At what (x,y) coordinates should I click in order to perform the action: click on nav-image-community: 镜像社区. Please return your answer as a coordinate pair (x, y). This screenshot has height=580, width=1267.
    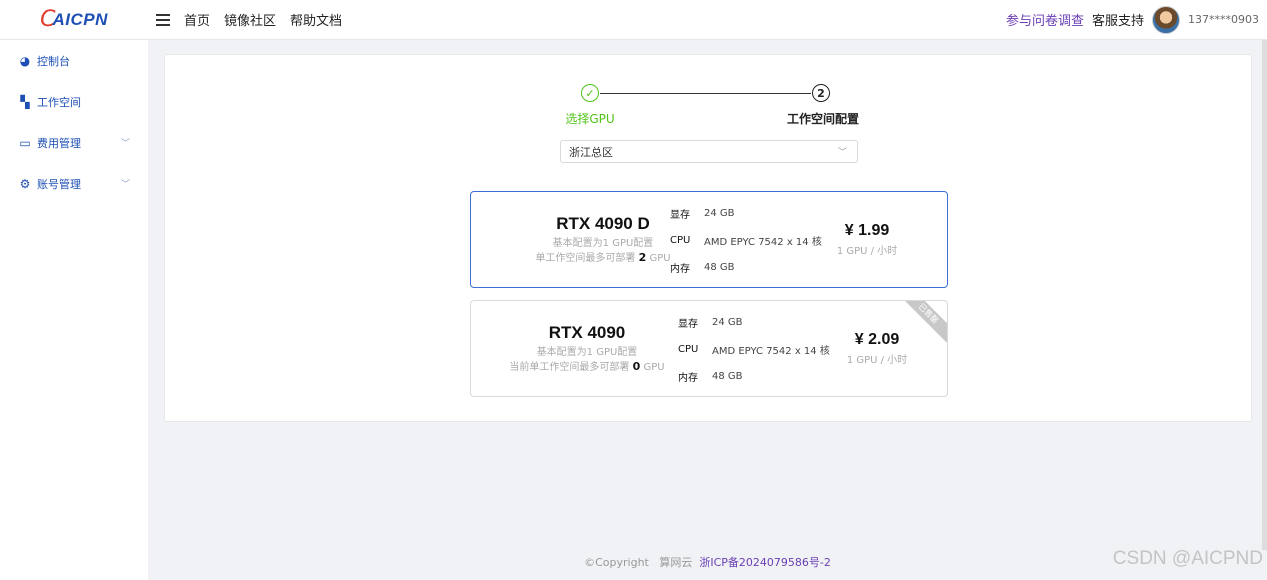
    Looking at the image, I should click on (250, 19).